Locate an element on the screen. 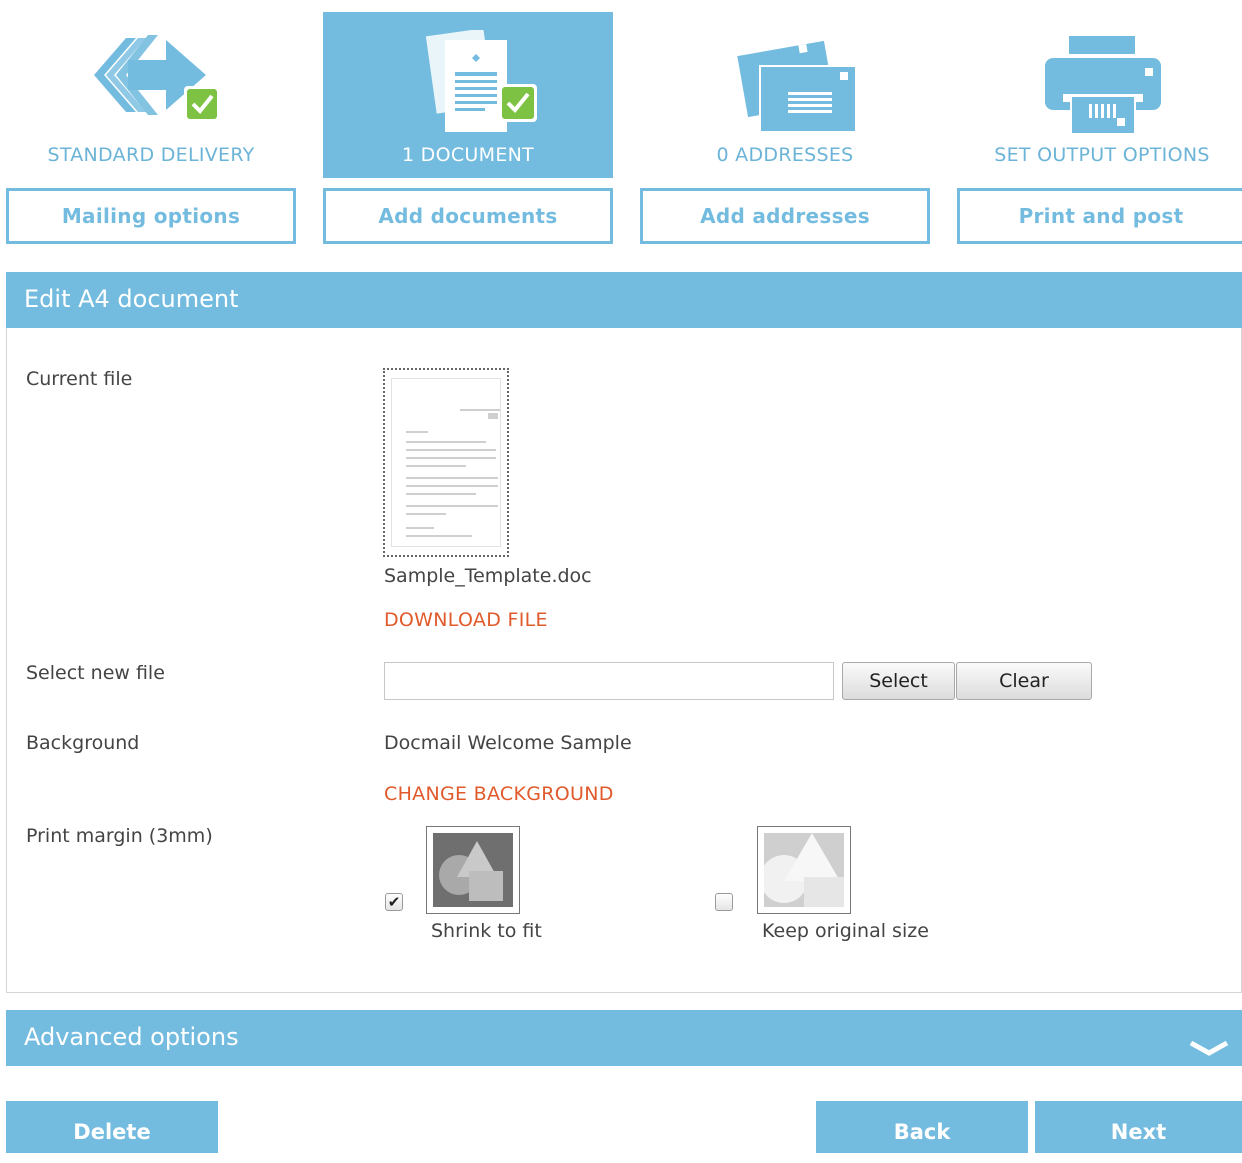  step-output-options: SET OUTPUT OPTIONS is located at coordinates (1099, 95).